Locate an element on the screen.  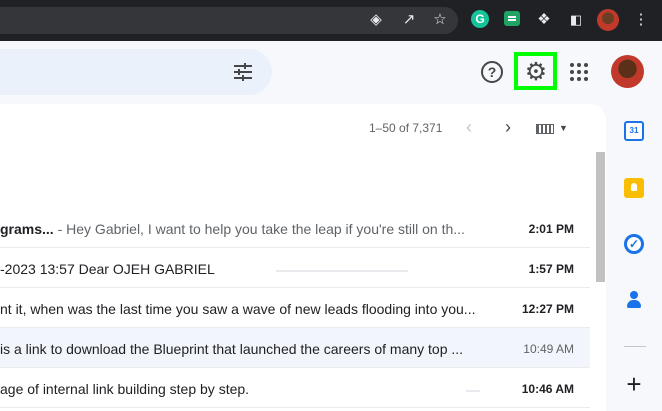
keep-icon is located at coordinates (634, 188).